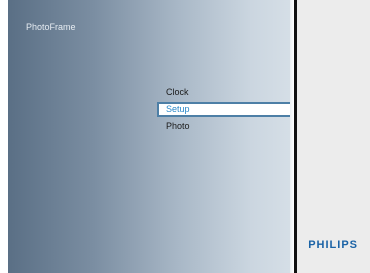 The image size is (370, 273). I want to click on menu-item-photo: Photo, so click(227, 126).